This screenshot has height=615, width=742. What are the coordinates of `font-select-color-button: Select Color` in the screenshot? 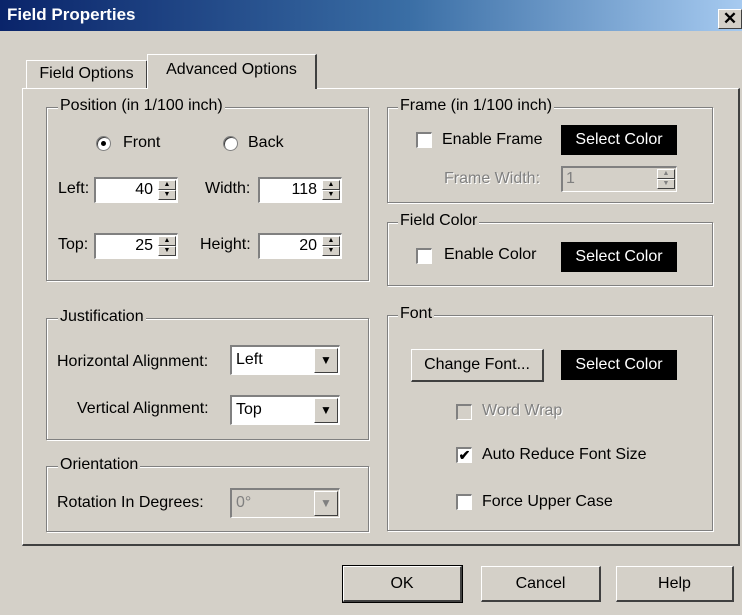 It's located at (619, 365).